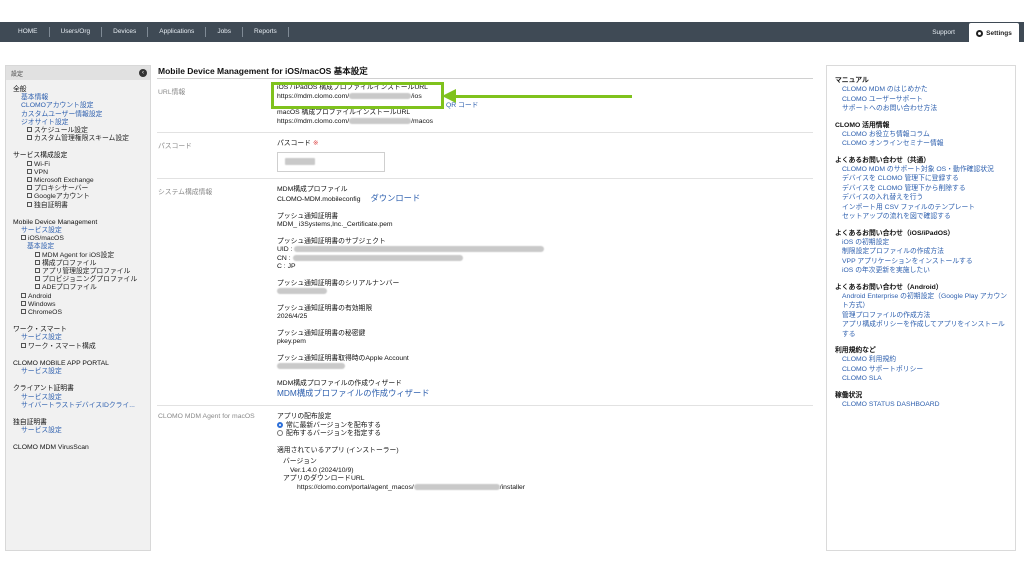 The height and width of the screenshot is (576, 1024). Describe the element at coordinates (338, 450) in the screenshot. I see `applied-app-label: 適用されているアプリ (インストーラー)` at that location.